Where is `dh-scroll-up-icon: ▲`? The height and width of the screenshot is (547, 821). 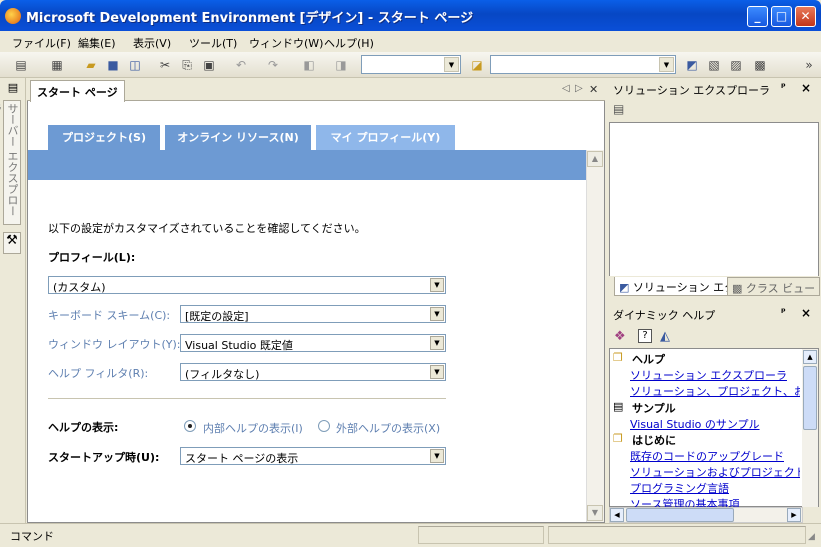 dh-scroll-up-icon: ▲ is located at coordinates (810, 357).